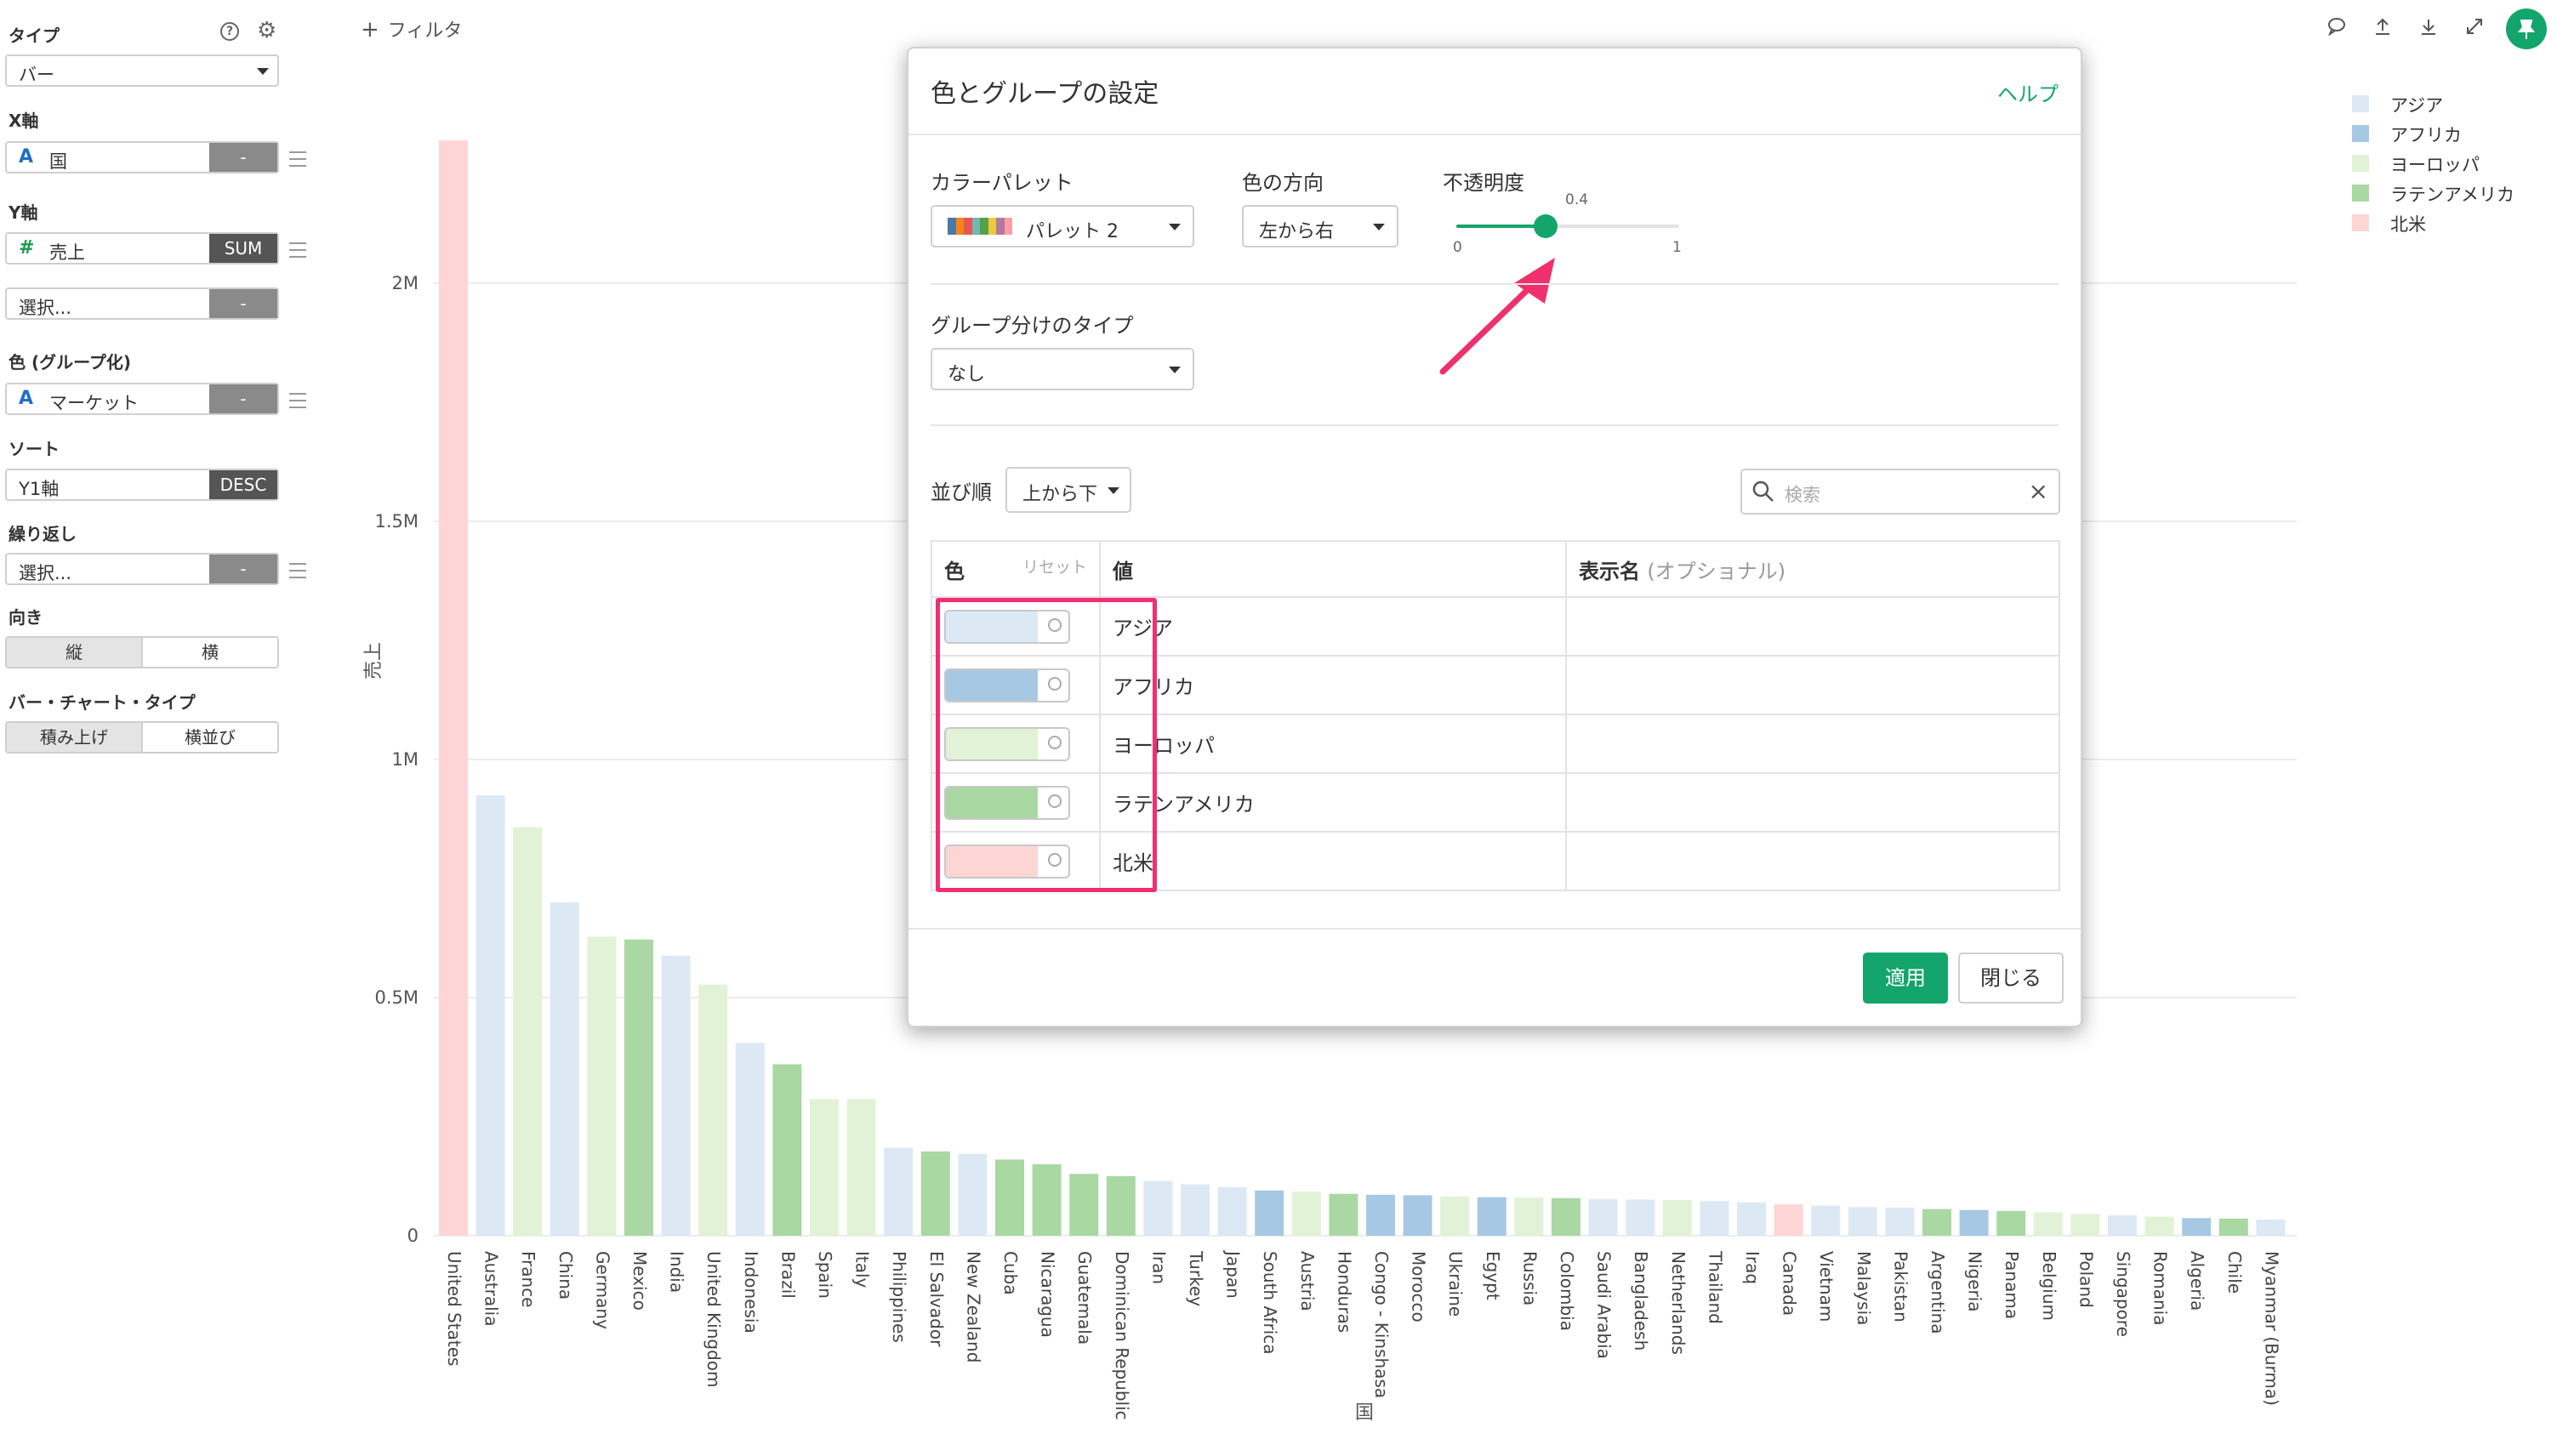 The height and width of the screenshot is (1456, 2557). What do you see at coordinates (142, 303) in the screenshot?
I see `y-axis-extra-field: 選択... -` at bounding box center [142, 303].